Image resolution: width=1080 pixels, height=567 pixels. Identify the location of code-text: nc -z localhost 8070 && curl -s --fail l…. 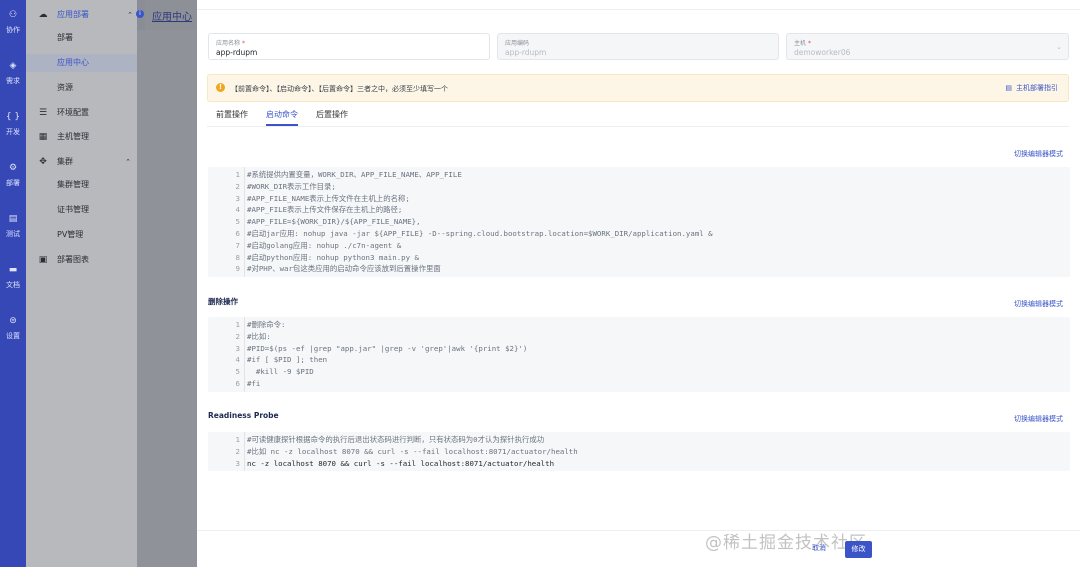
(401, 463).